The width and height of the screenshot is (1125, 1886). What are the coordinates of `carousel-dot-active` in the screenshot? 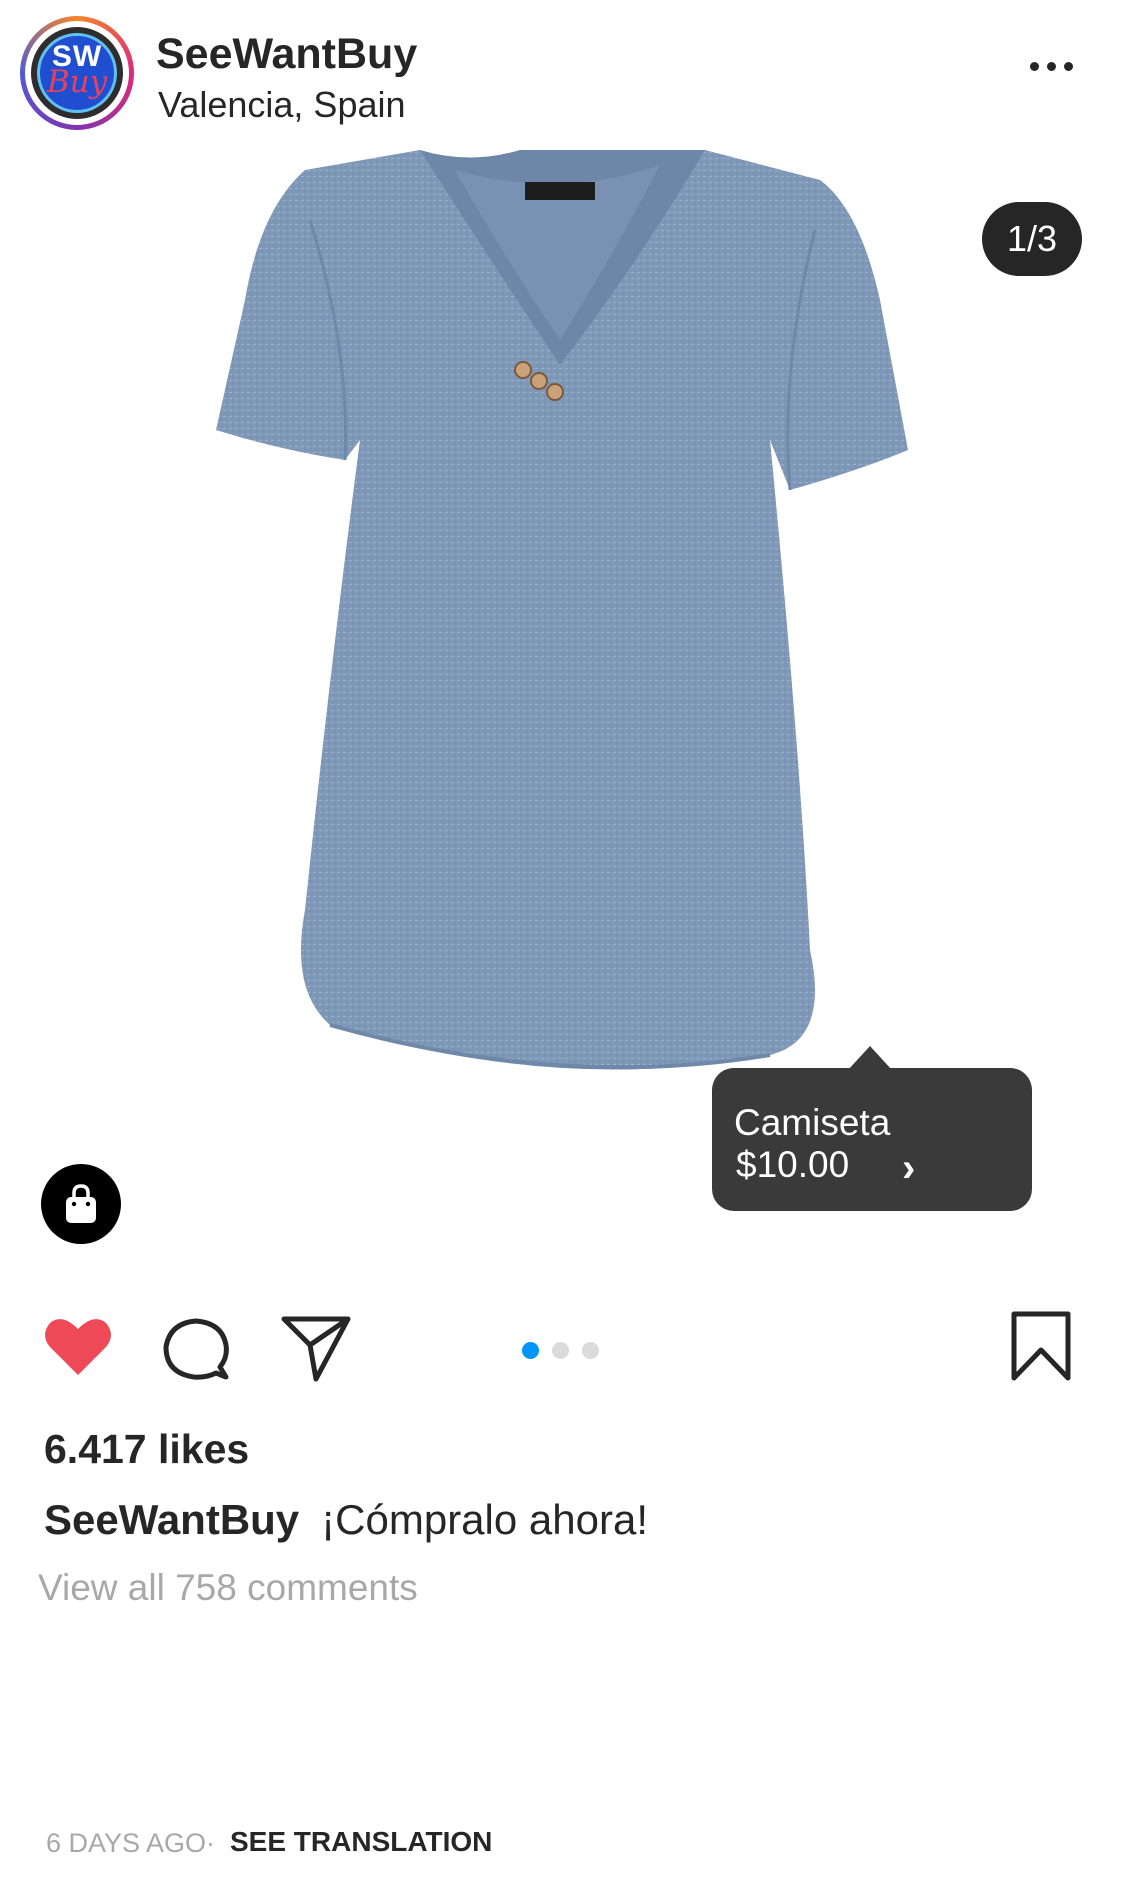 It's located at (530, 1350).